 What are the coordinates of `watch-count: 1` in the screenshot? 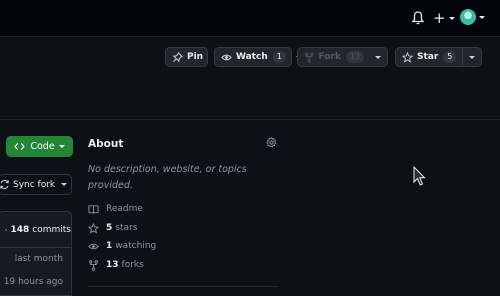 It's located at (279, 57).